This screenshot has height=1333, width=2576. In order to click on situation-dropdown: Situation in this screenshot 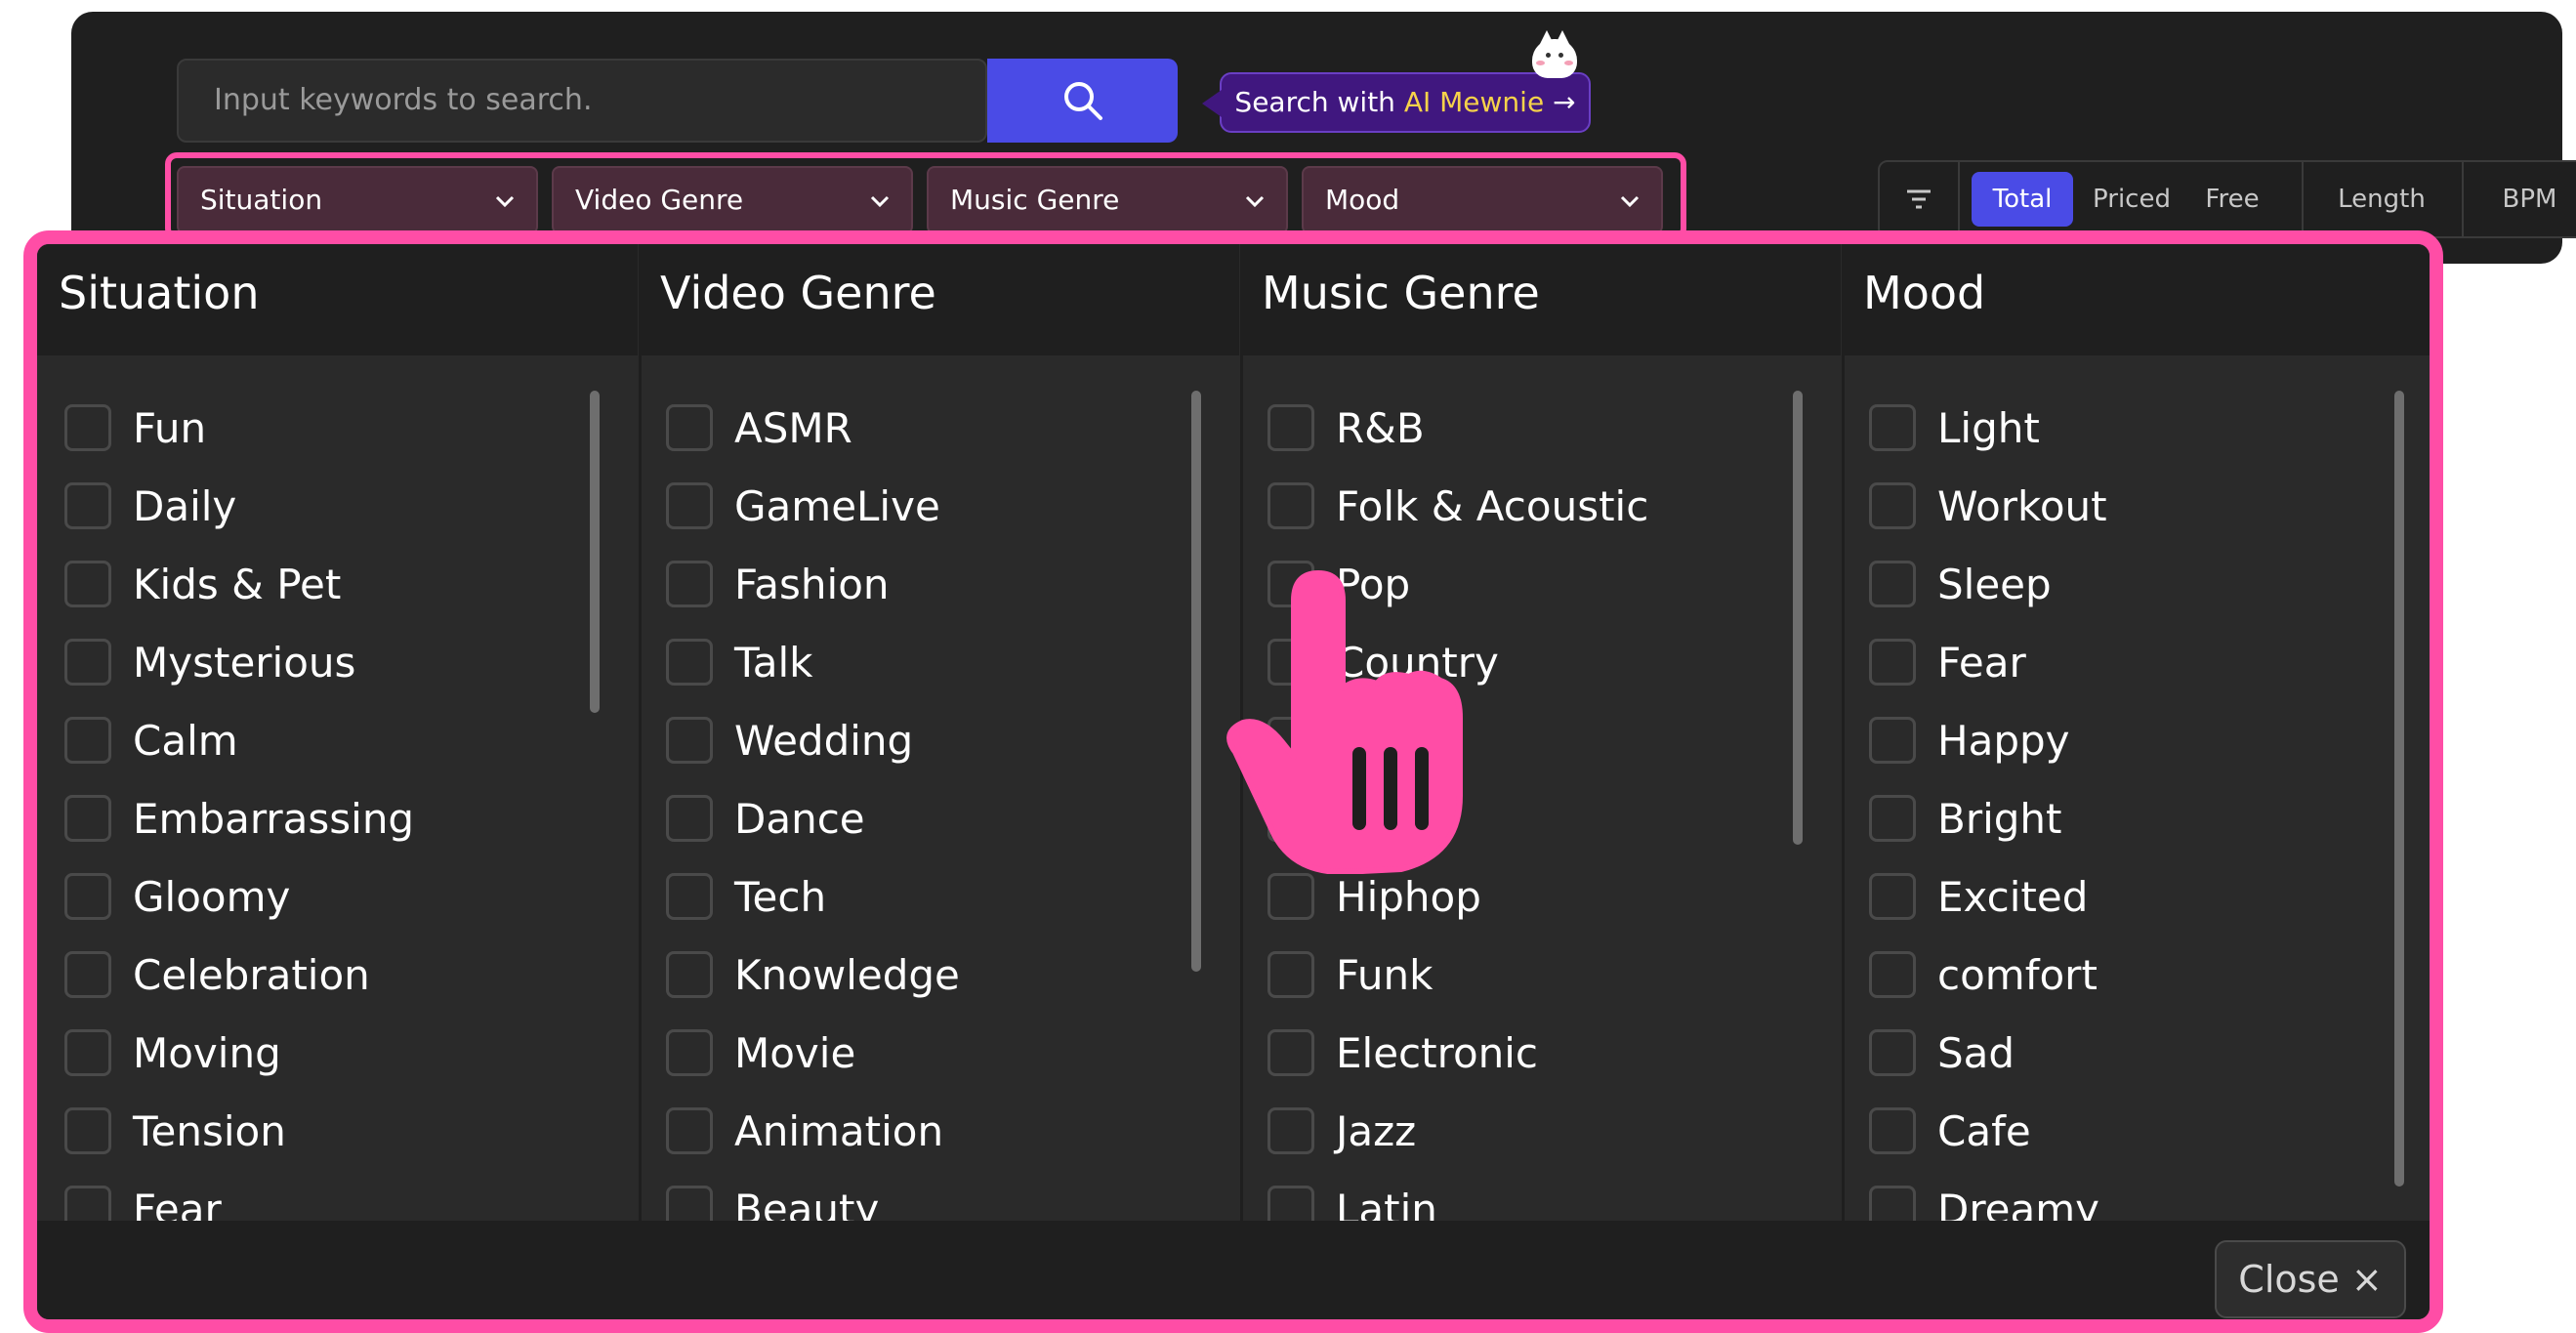, I will do `click(357, 200)`.